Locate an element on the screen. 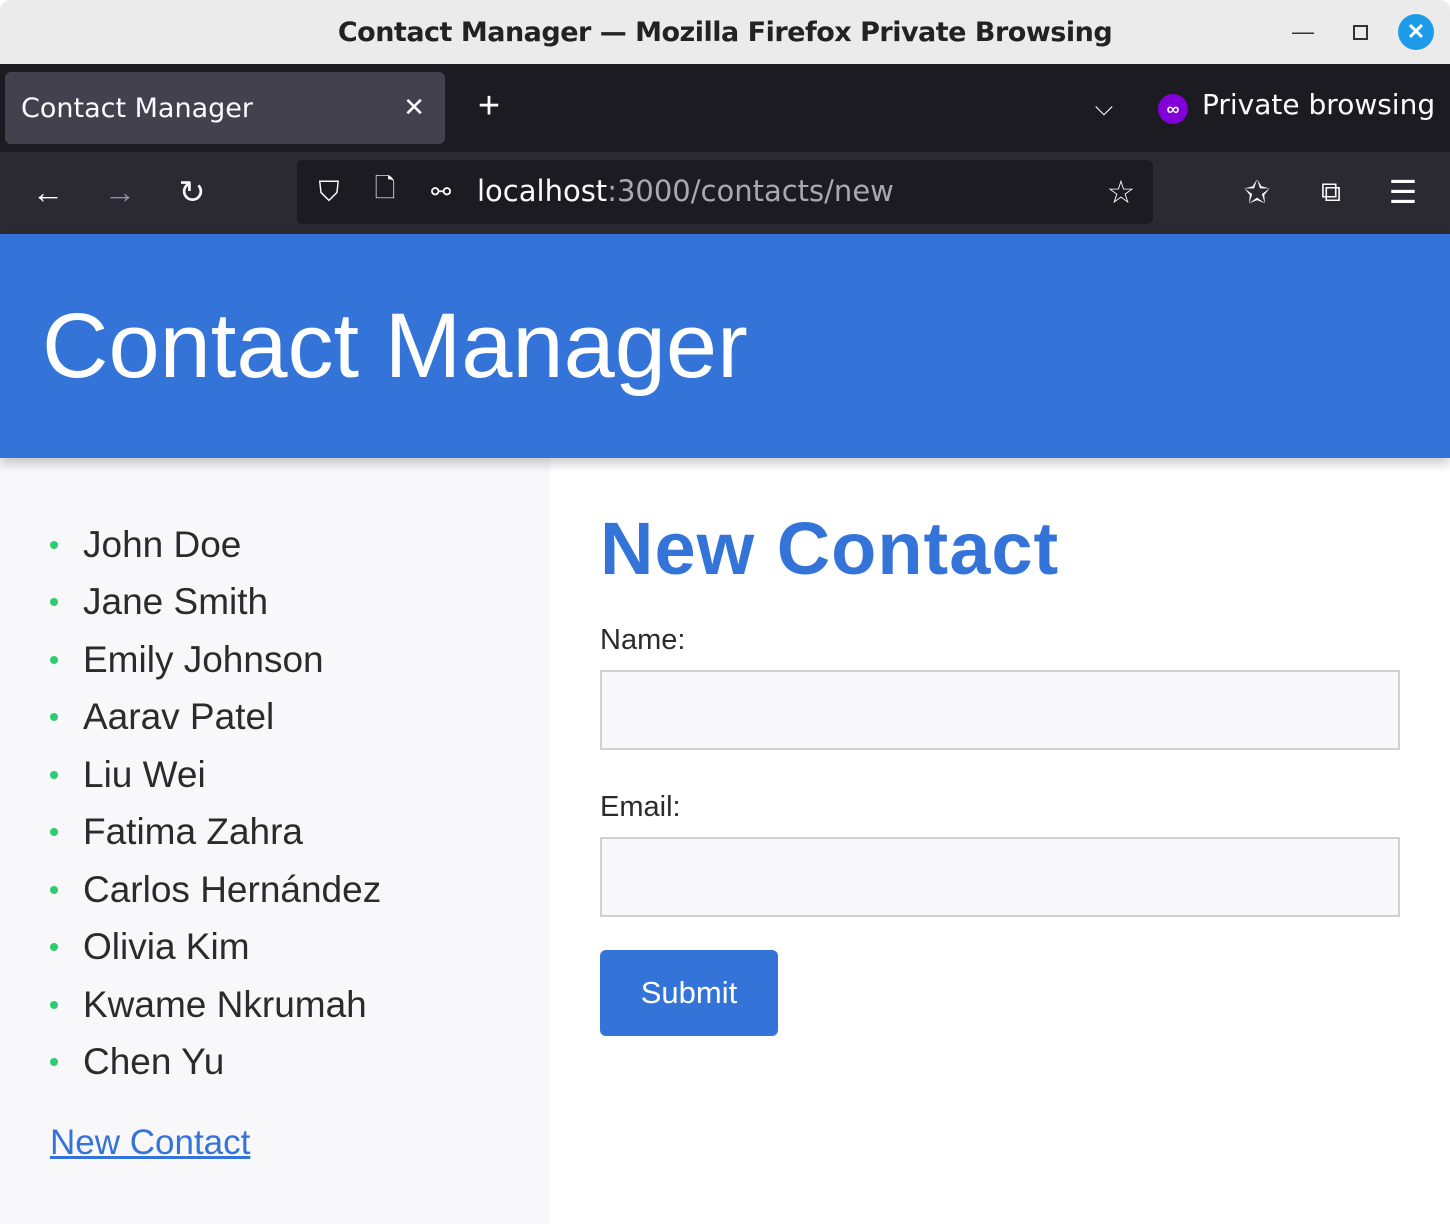 This screenshot has height=1224, width=1450. private-browsing-label: Private browsing is located at coordinates (1319, 104).